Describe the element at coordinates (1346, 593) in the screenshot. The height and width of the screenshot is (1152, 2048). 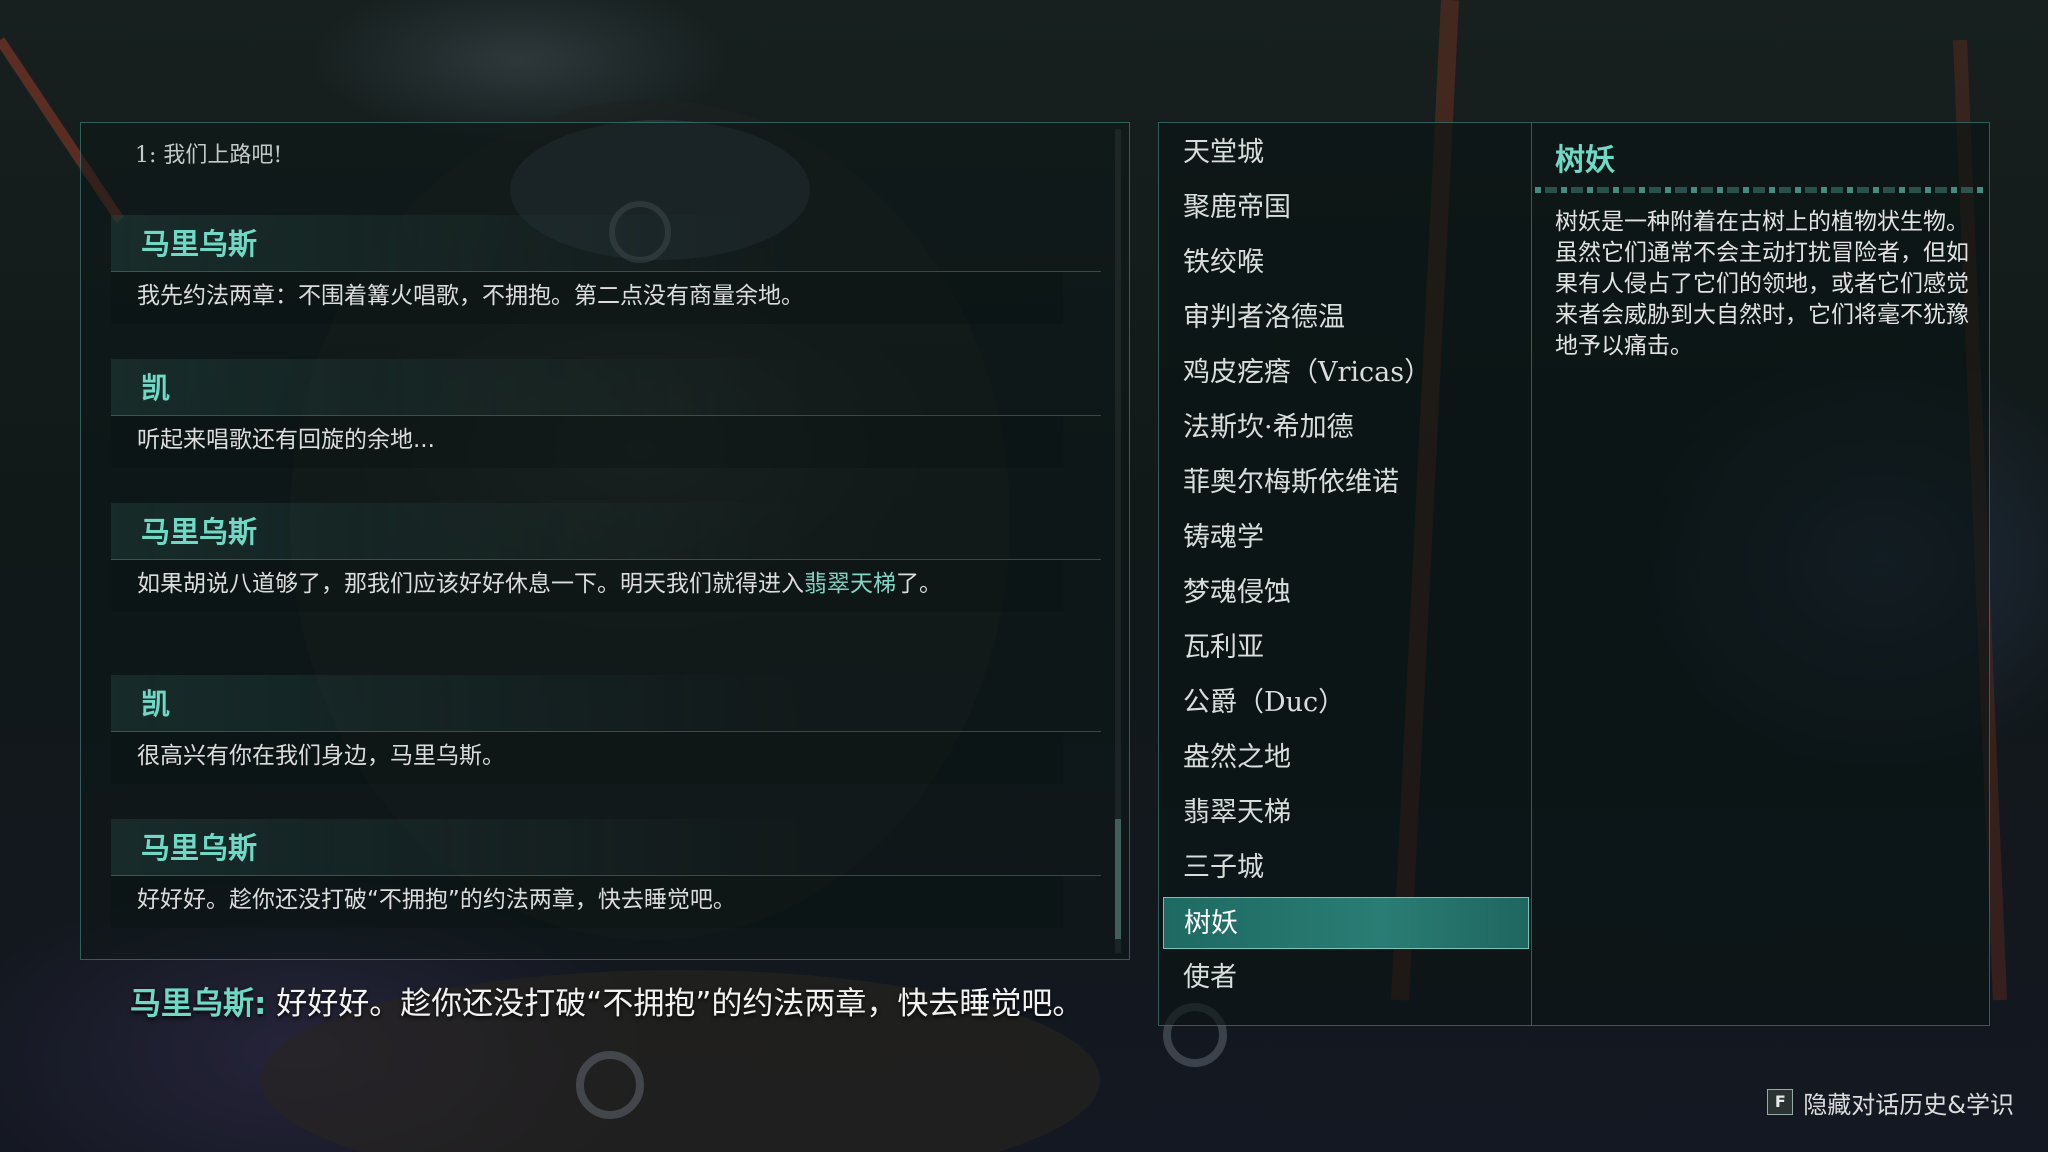
I see `lore-item: 梦魂侵蚀` at that location.